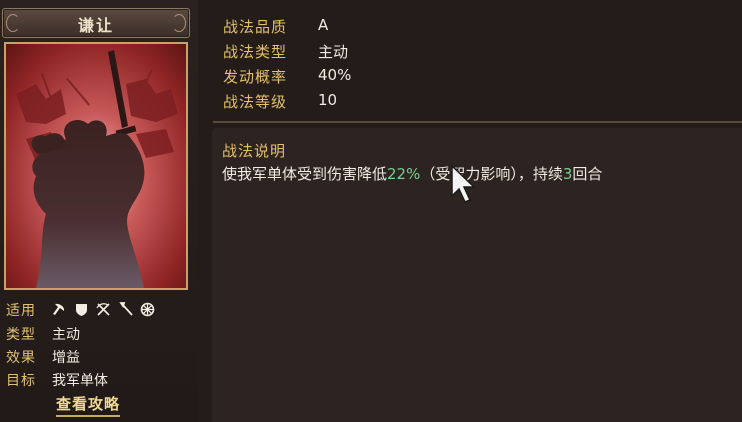 The image size is (742, 422). I want to click on description-part-3: 回合, so click(587, 174).